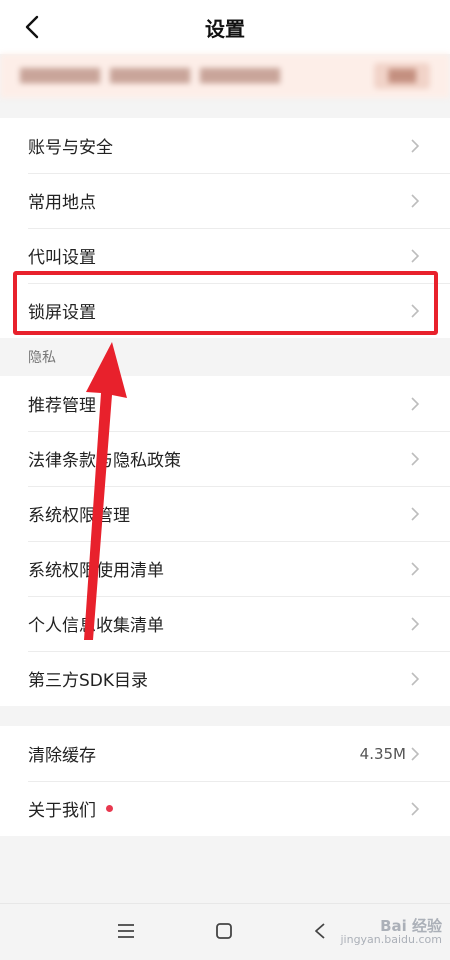  Describe the element at coordinates (104, 461) in the screenshot. I see `settings-item-label: 法律条款与隐私政策` at that location.